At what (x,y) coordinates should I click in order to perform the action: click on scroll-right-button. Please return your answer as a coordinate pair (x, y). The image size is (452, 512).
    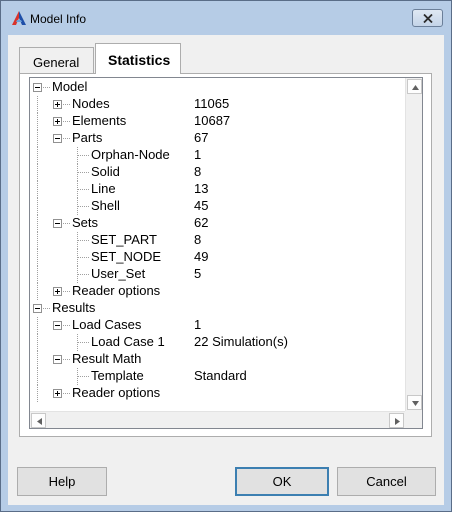
    Looking at the image, I should click on (396, 420).